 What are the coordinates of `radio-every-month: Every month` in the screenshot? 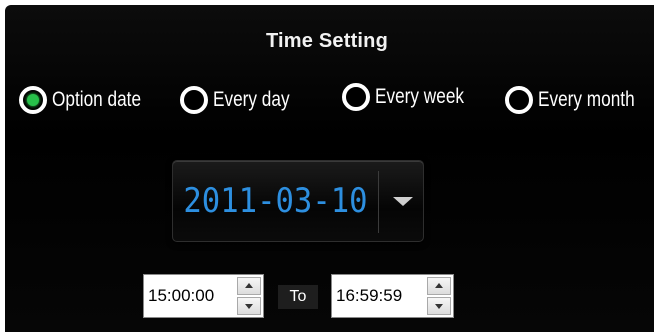 It's located at (579, 100).